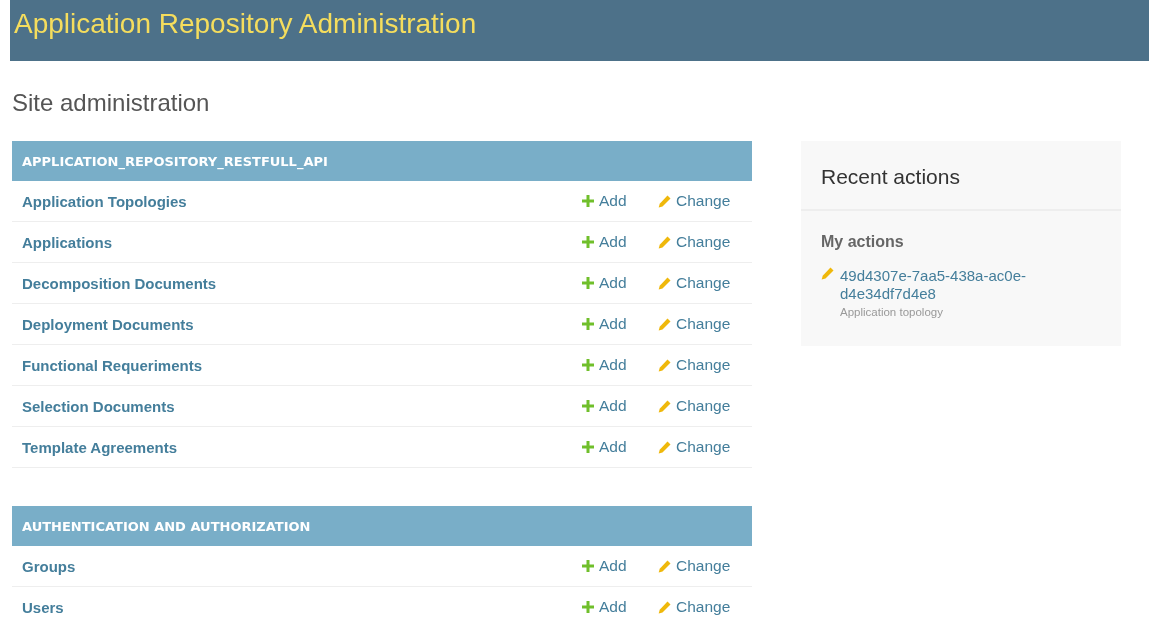 This screenshot has width=1149, height=620. I want to click on page-title: Site administration, so click(111, 103).